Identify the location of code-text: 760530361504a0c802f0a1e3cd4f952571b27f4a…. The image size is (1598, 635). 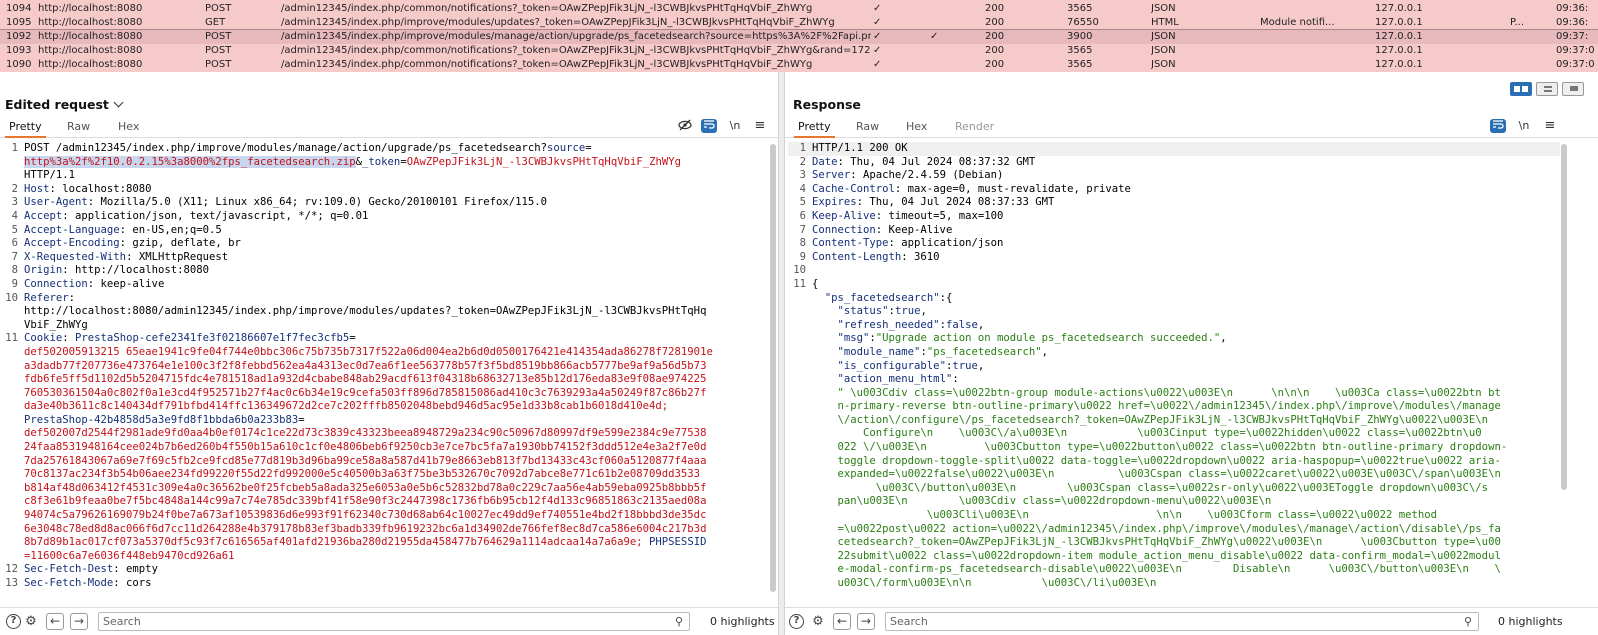
(397, 394).